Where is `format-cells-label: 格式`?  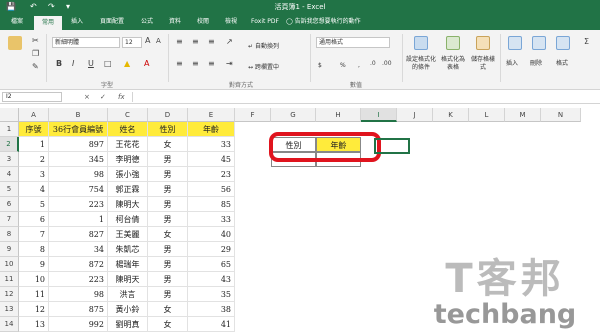
format-cells-label: 格式 is located at coordinates (562, 62).